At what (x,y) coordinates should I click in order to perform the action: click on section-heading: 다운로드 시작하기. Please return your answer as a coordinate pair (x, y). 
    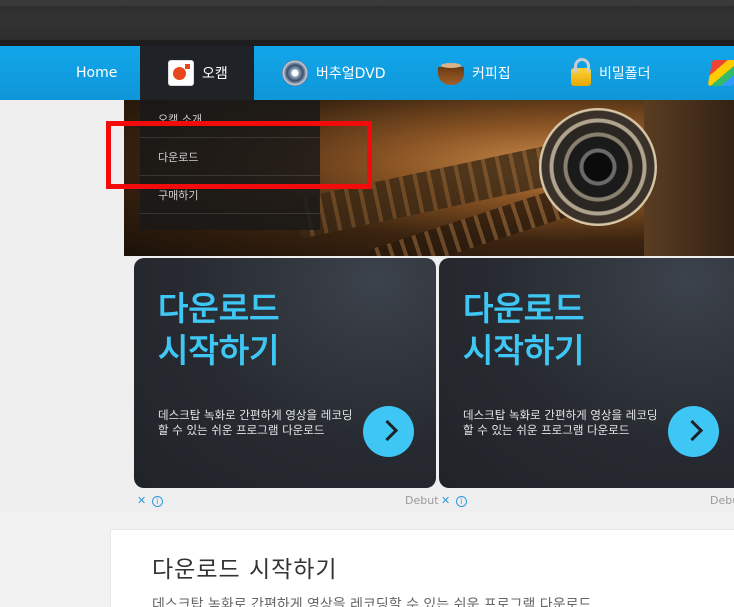
    Looking at the image, I should click on (245, 570).